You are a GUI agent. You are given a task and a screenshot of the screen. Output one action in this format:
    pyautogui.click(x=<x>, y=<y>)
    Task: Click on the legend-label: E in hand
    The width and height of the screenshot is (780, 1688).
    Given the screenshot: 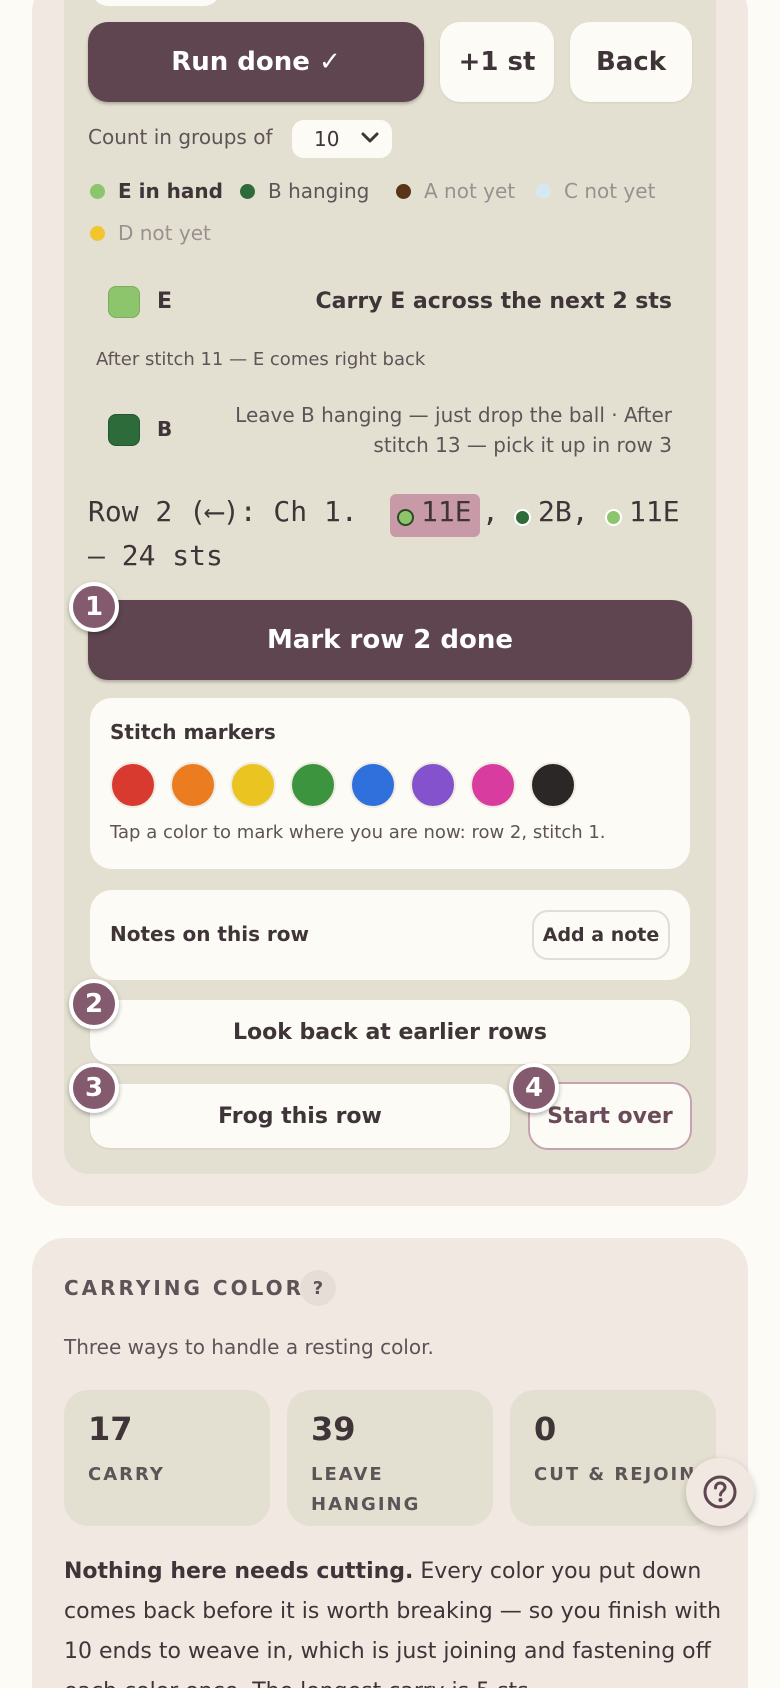 What is the action you would take?
    pyautogui.click(x=170, y=191)
    